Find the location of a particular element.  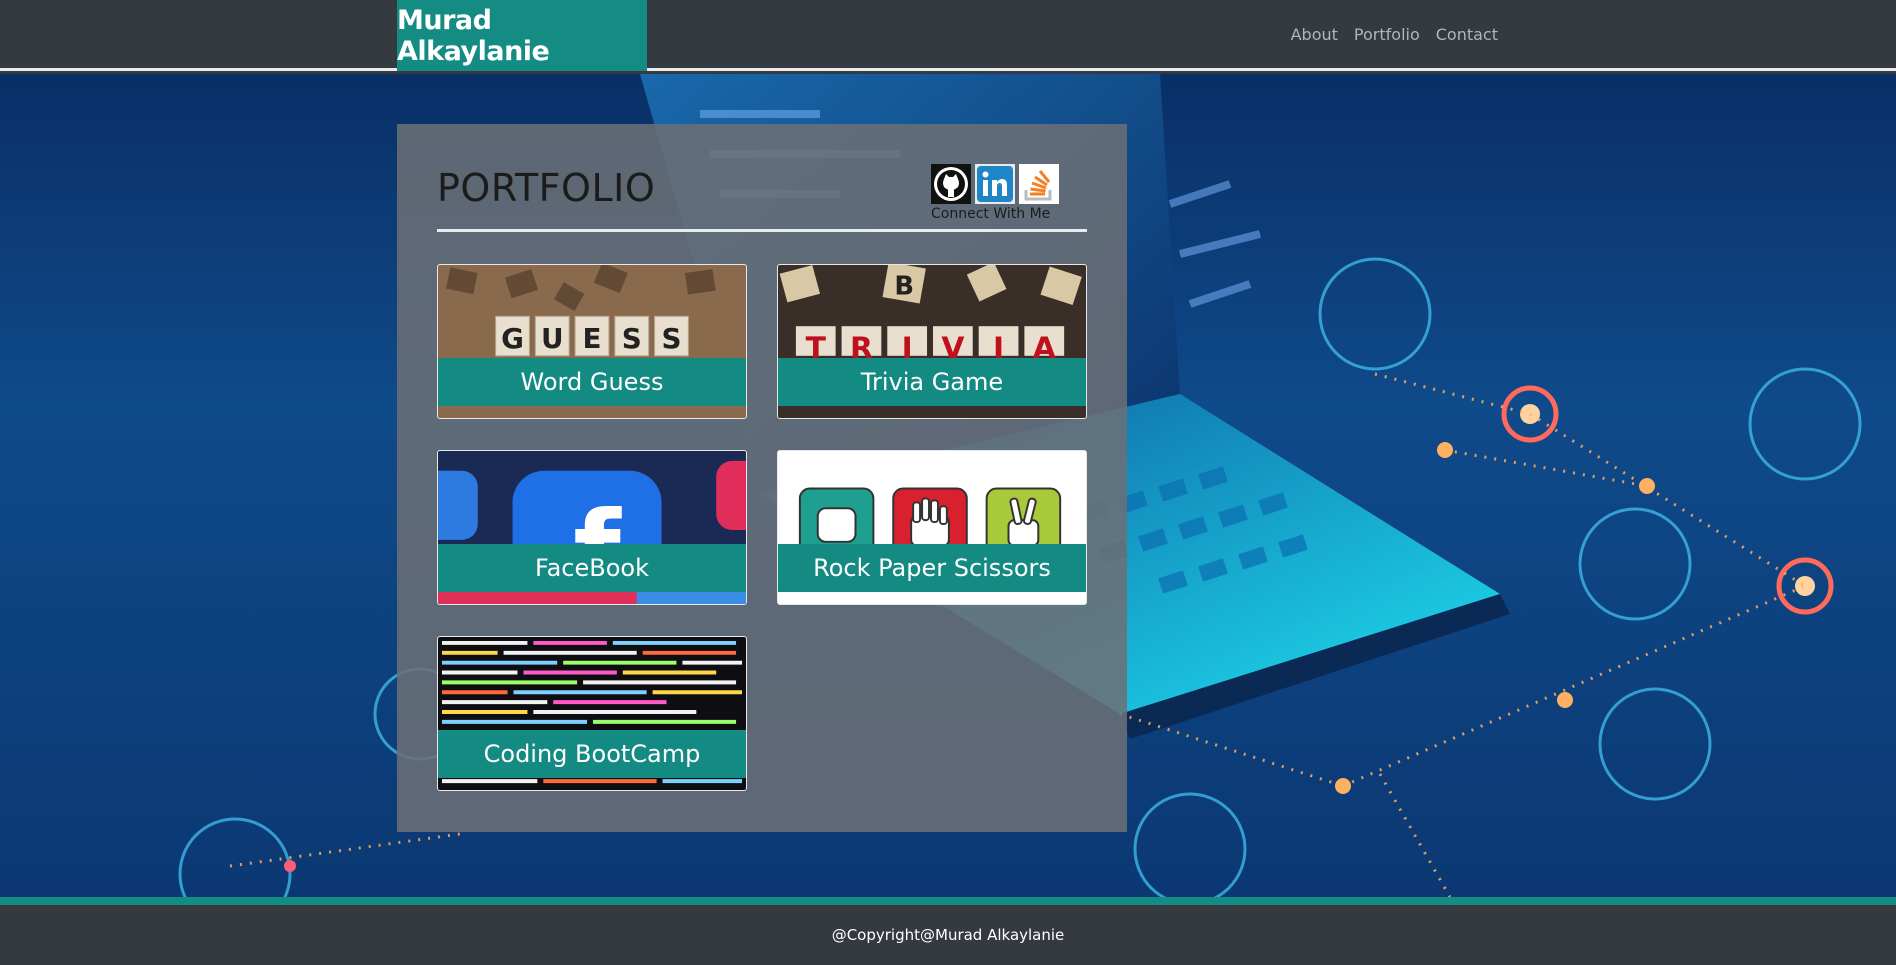

social-links: Connect With Me is located at coordinates (1001, 193).